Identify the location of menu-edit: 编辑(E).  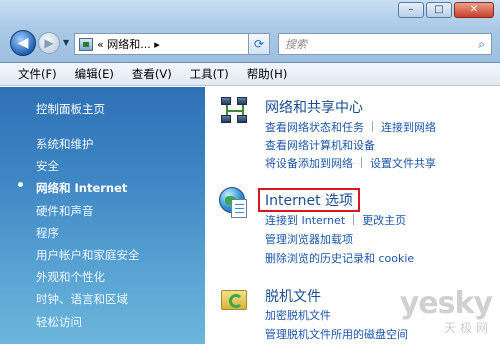
(94, 74).